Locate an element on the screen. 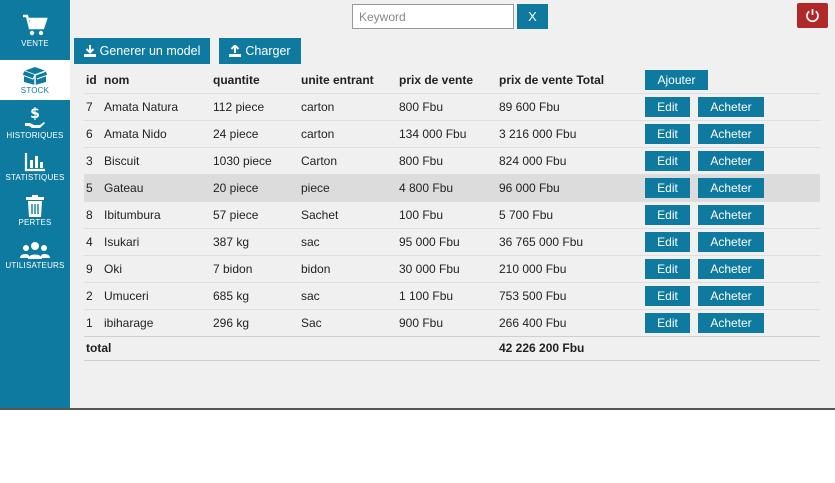 The height and width of the screenshot is (483, 835). cell-id: 9 is located at coordinates (93, 268).